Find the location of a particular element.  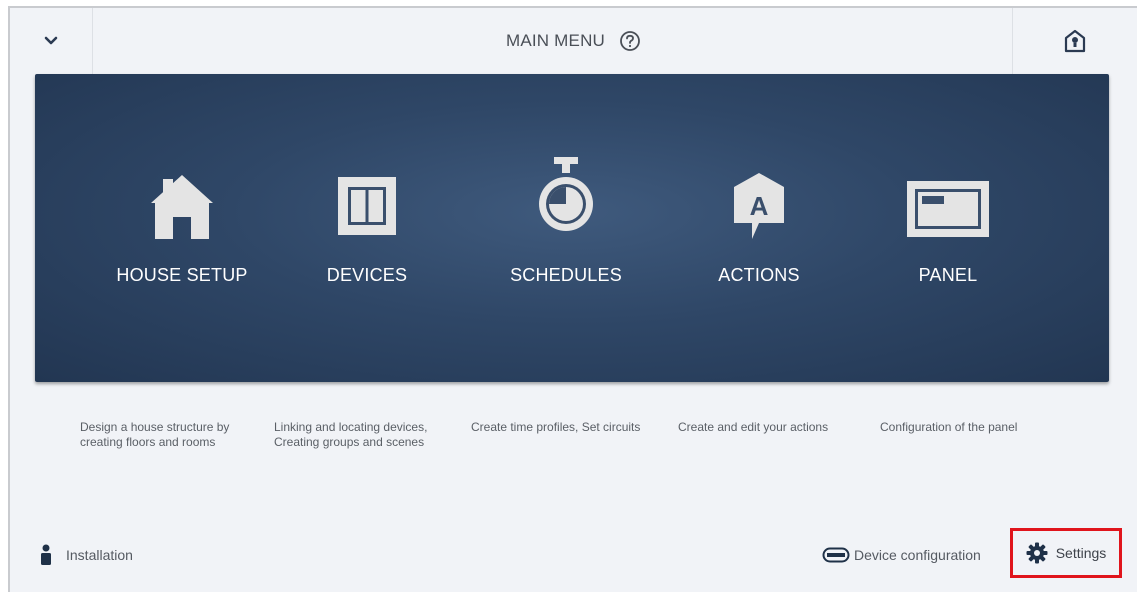

installation-button: Installation is located at coordinates (86, 555).